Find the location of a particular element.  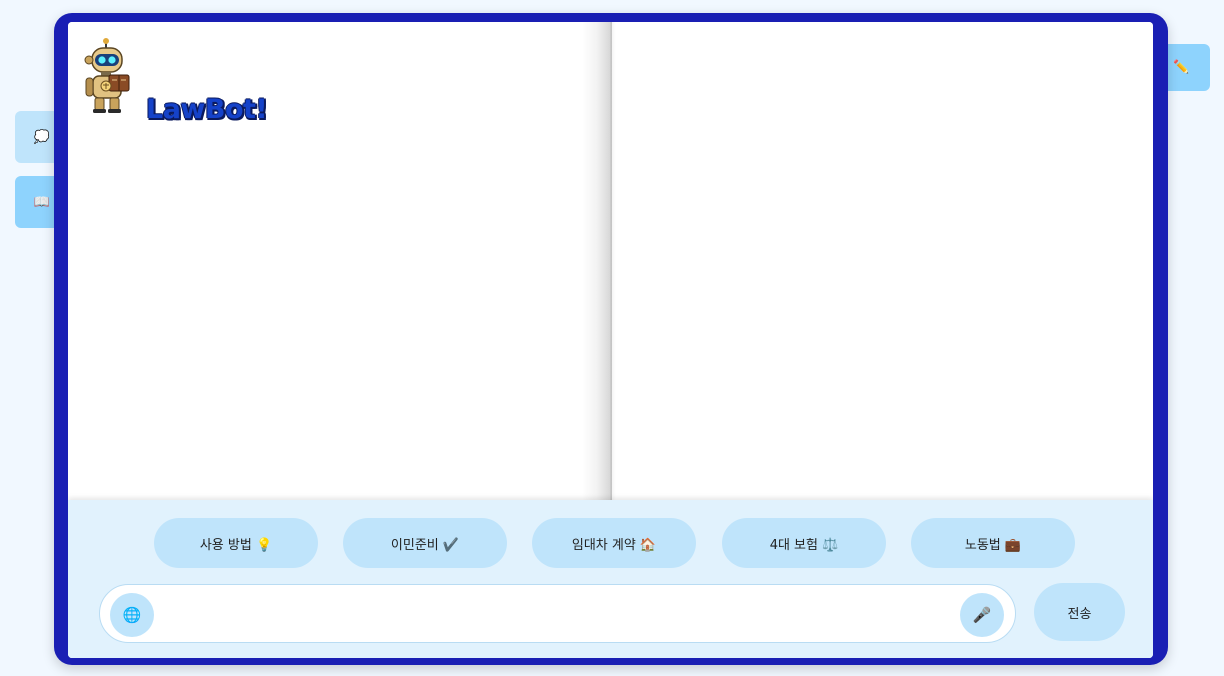

globe-icon: 🌐 is located at coordinates (132, 615).